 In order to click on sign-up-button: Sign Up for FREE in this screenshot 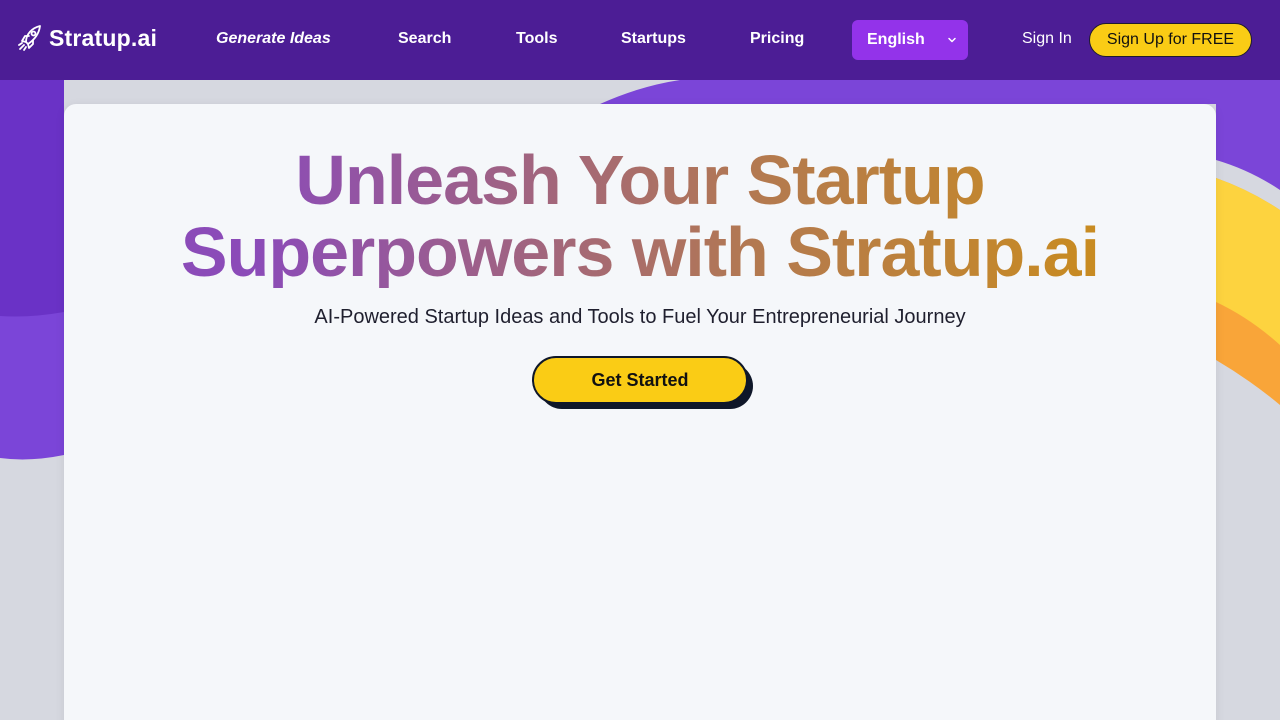, I will do `click(1170, 40)`.